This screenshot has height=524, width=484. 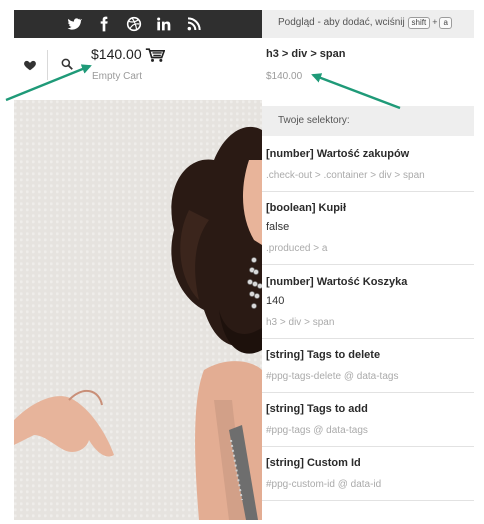 I want to click on selector-title: [string] Tags to delete, so click(x=323, y=355).